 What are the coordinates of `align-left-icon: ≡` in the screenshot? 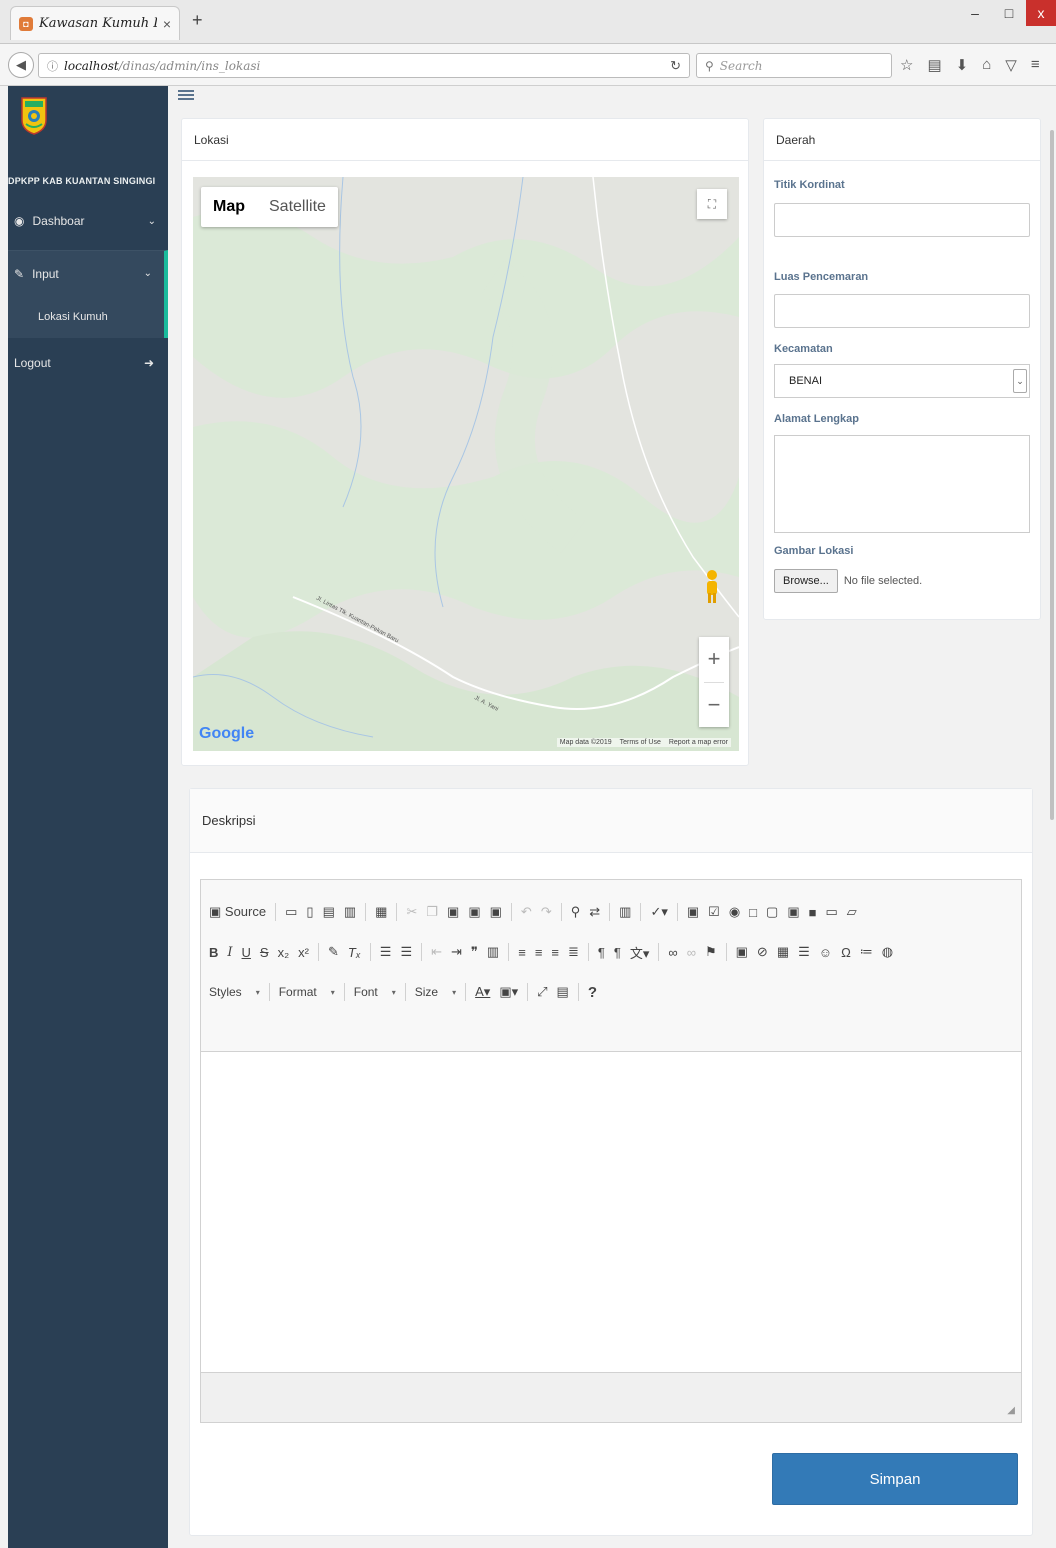 It's located at (522, 952).